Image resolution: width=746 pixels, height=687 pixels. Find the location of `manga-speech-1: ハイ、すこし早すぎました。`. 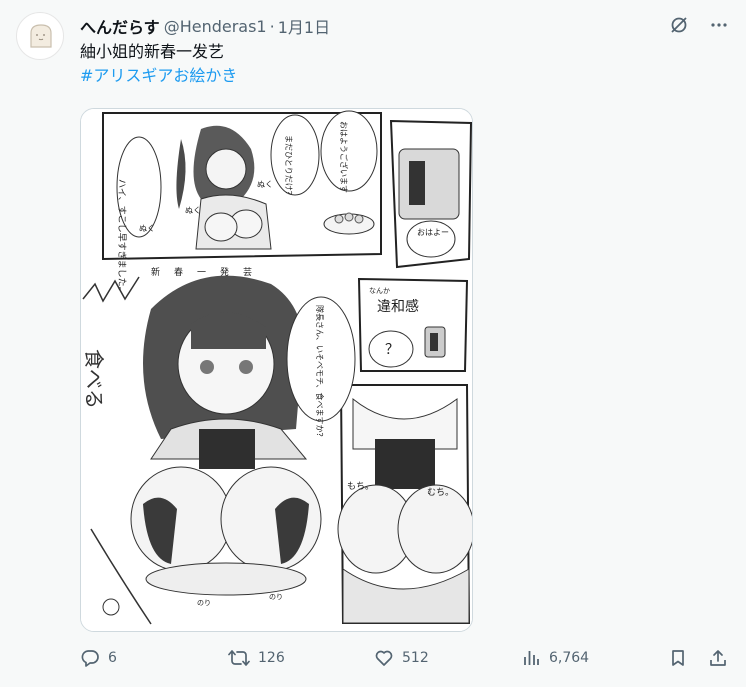

manga-speech-1: ハイ、すこし早すぎました。 is located at coordinates (122, 237).